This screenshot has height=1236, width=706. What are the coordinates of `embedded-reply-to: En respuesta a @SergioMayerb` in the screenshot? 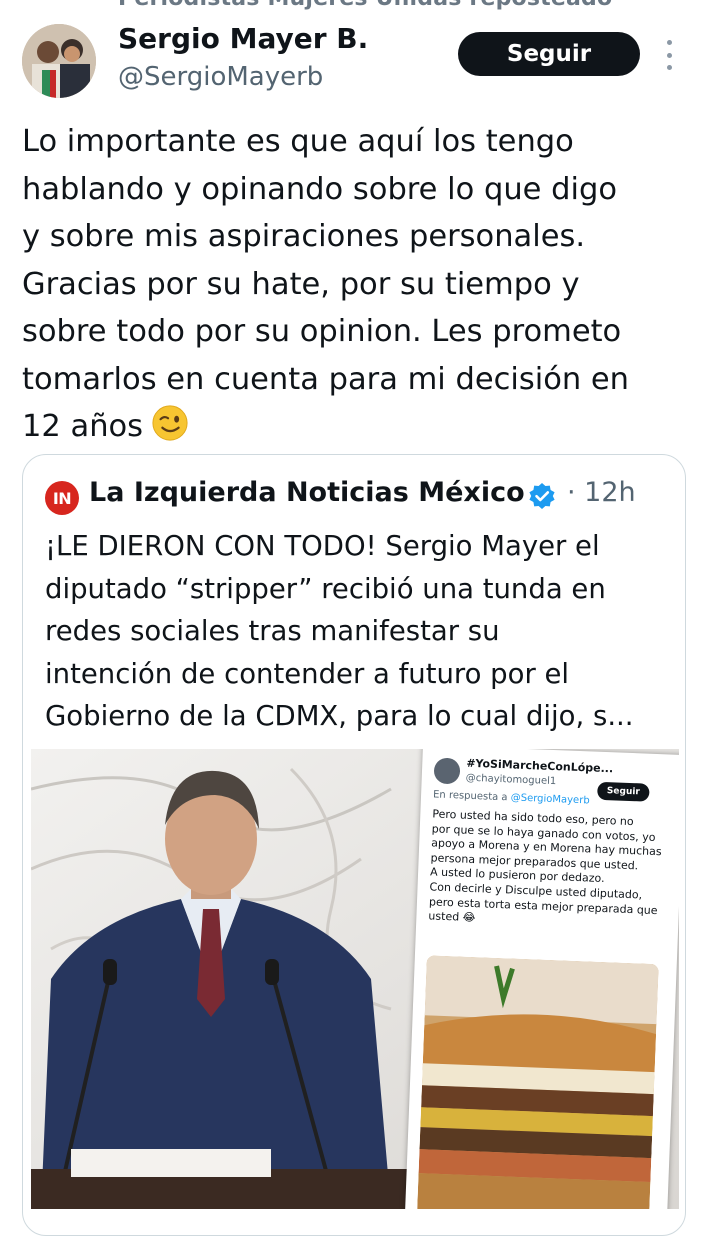 It's located at (511, 797).